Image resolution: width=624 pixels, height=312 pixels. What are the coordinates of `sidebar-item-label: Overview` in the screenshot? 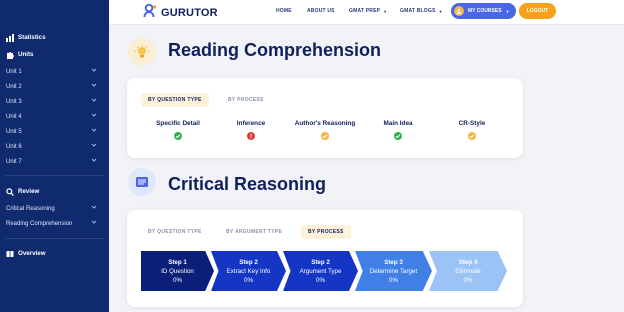 It's located at (32, 253).